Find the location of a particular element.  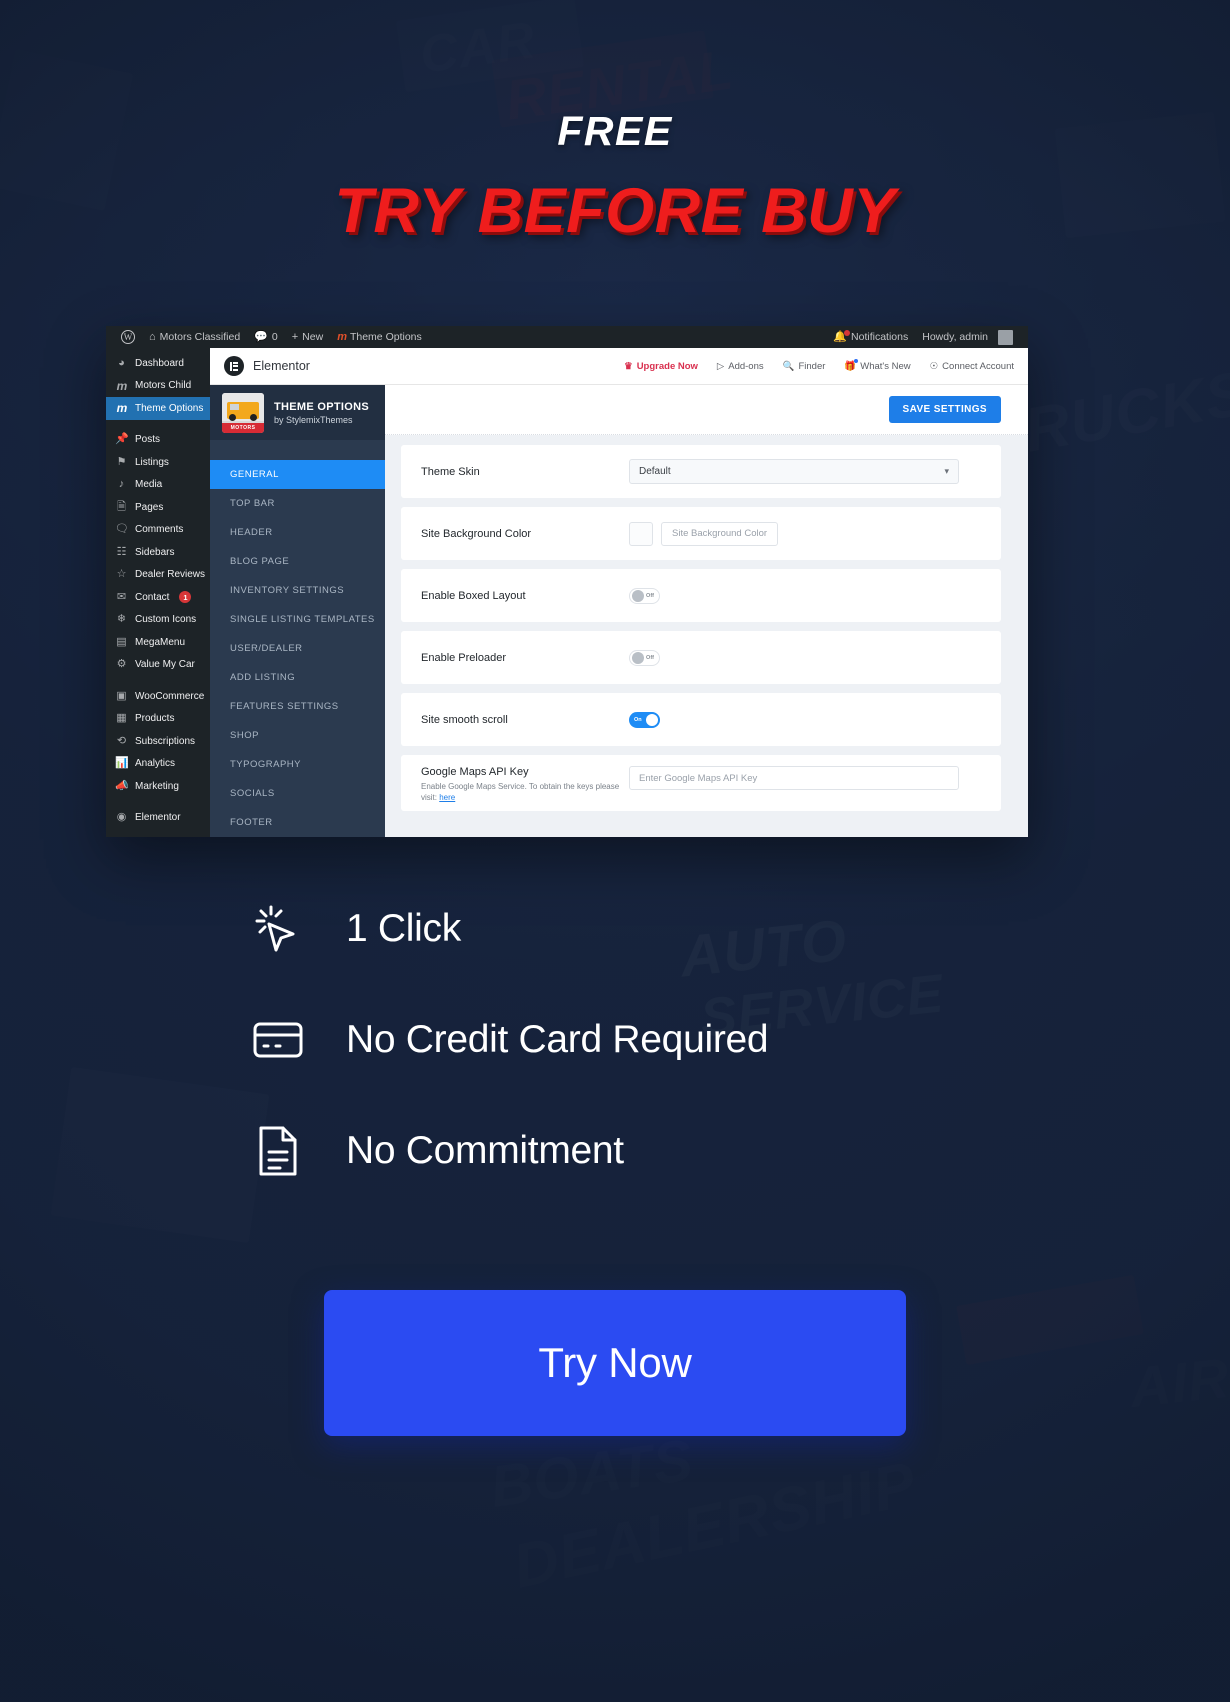

account-menu: Howdy, admin is located at coordinates (967, 337).